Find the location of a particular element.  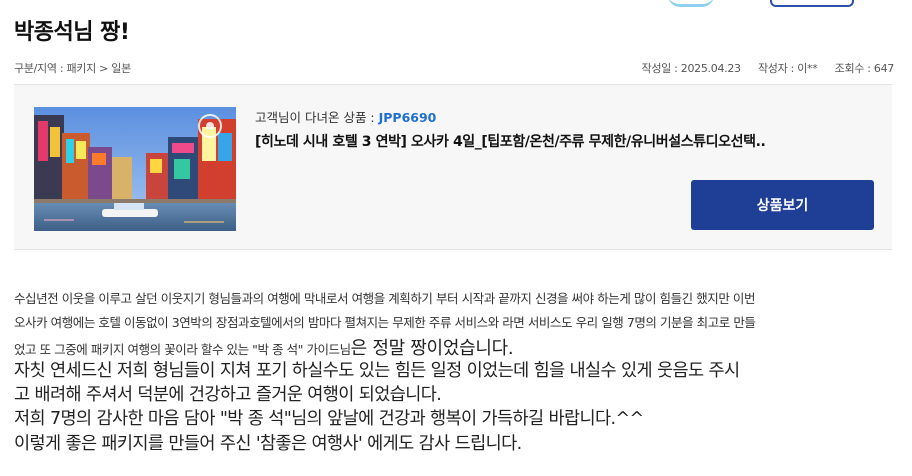

product-label-prefix: 고객님이 다녀온 상품 : is located at coordinates (317, 117).